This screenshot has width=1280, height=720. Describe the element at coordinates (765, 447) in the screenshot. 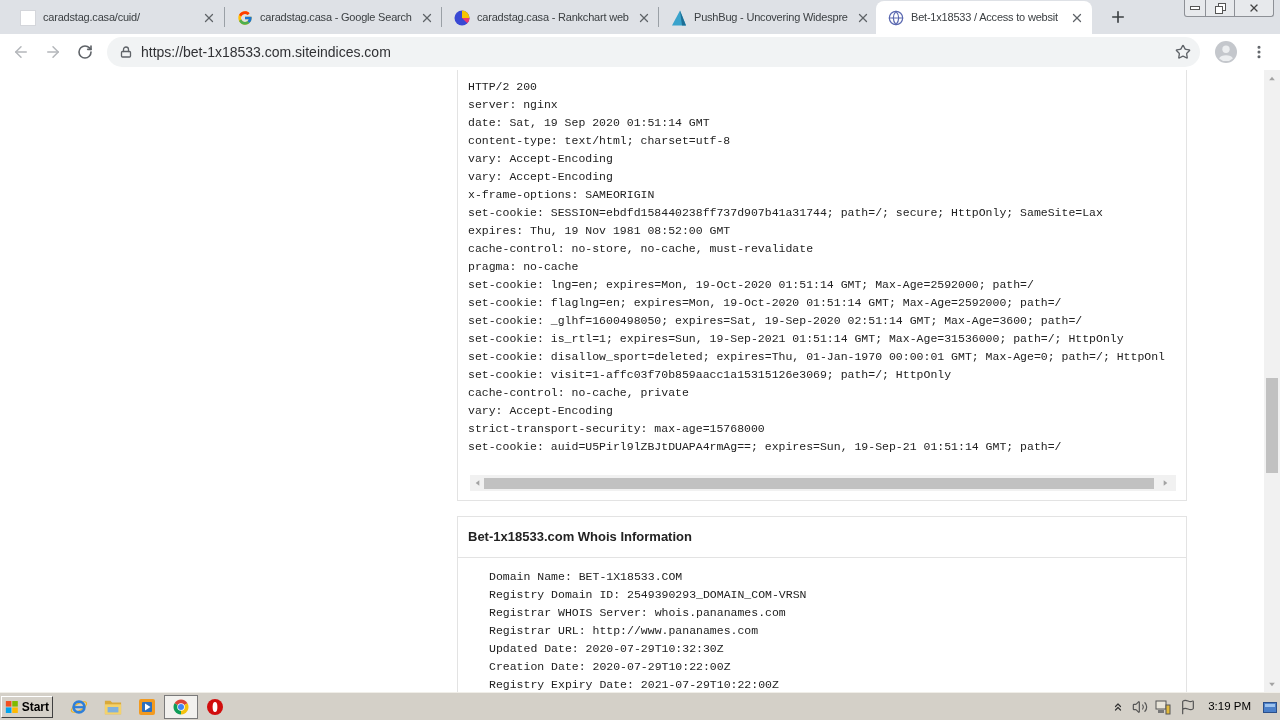

I see `header-line: set-cookie: auid=U5Pirl9lZBJtDUAPA4rmAg==; expires=Sun, 19-Sep-21 01:51:14 GMT; path=/` at that location.